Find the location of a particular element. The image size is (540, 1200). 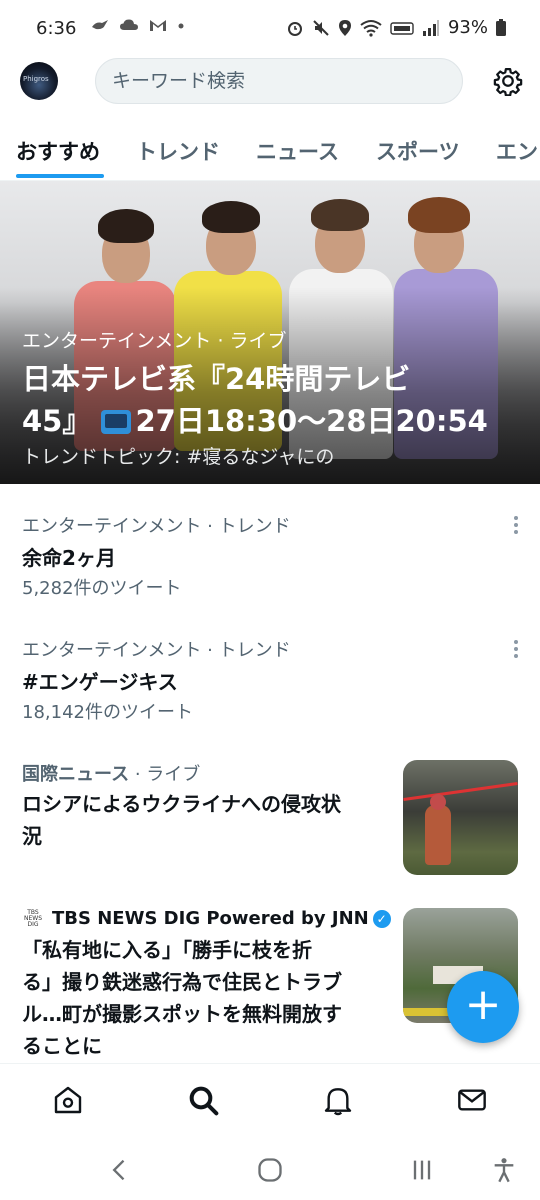

hero-title-line2: 45』 27日18:30〜28日20:54 is located at coordinates (272, 421).